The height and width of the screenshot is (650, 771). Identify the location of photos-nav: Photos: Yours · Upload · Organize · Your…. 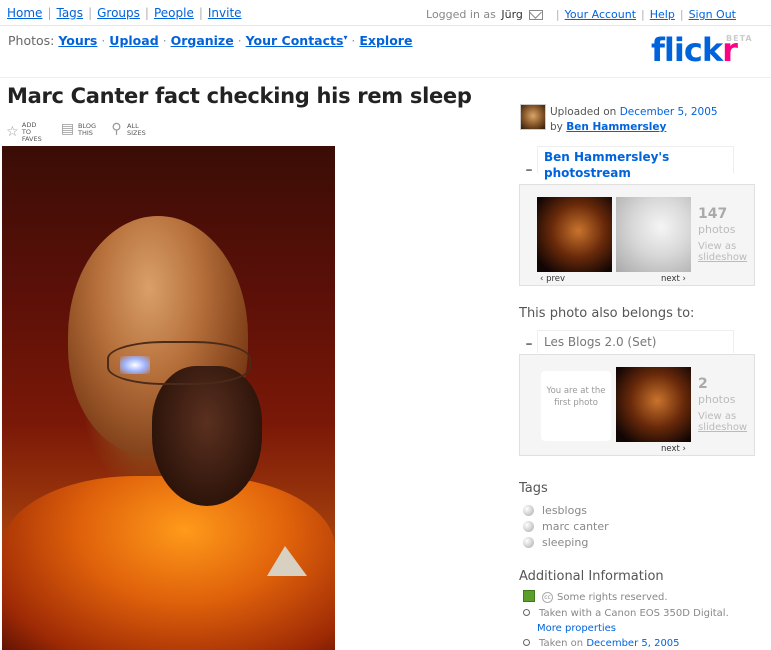
(210, 40).